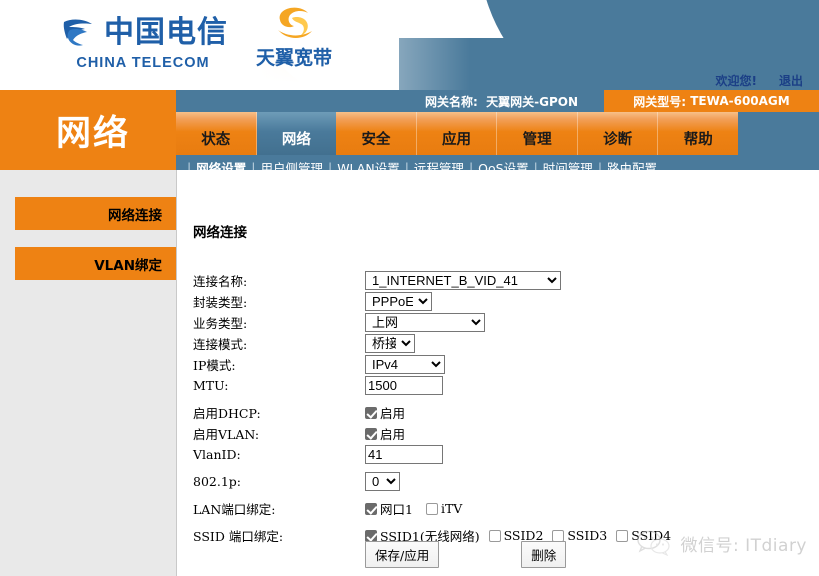 The image size is (819, 576). I want to click on gateway-name-label: 网关名称:, so click(451, 101).